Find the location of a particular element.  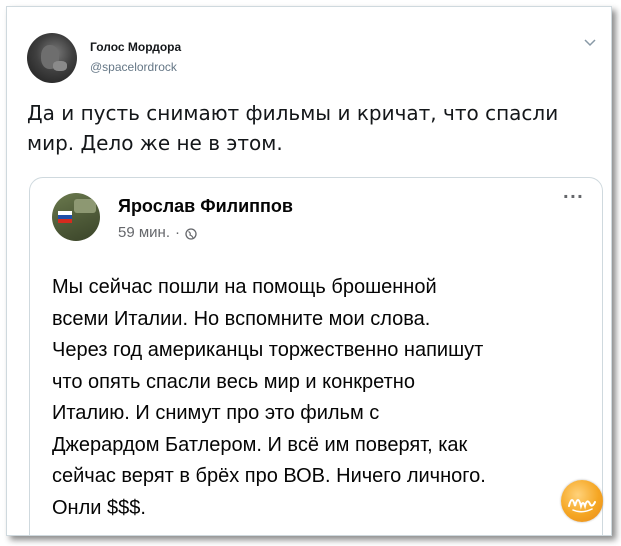

embedded-author-avatar is located at coordinates (76, 217).